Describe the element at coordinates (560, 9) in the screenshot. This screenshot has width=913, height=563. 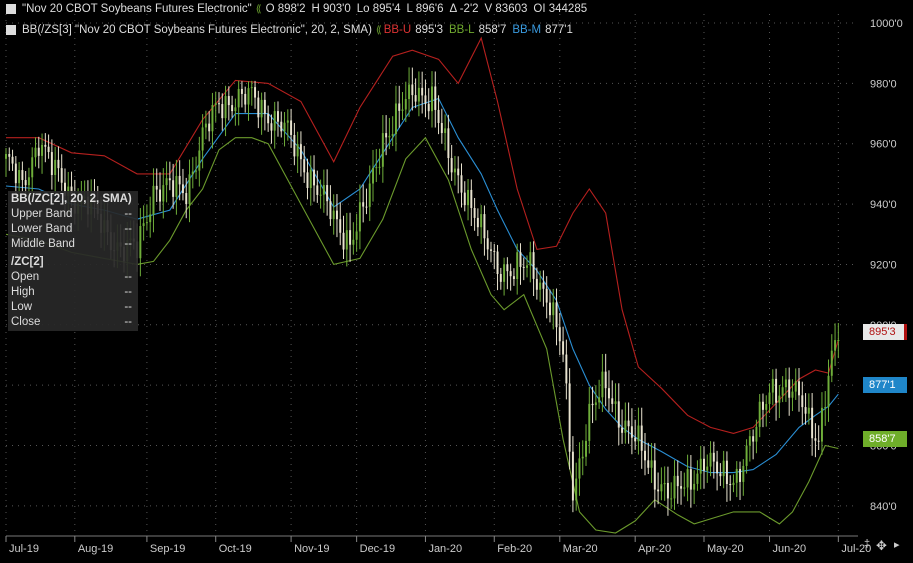
I see `open-interest-value: OI 344285` at that location.